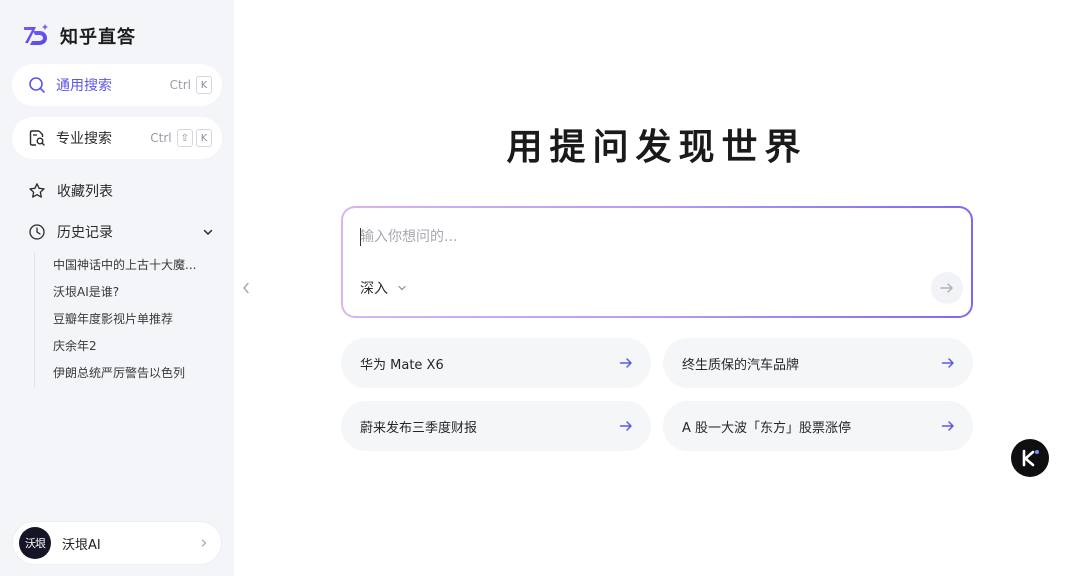 The image size is (1080, 576). I want to click on history-label: 历史记录, so click(85, 233).